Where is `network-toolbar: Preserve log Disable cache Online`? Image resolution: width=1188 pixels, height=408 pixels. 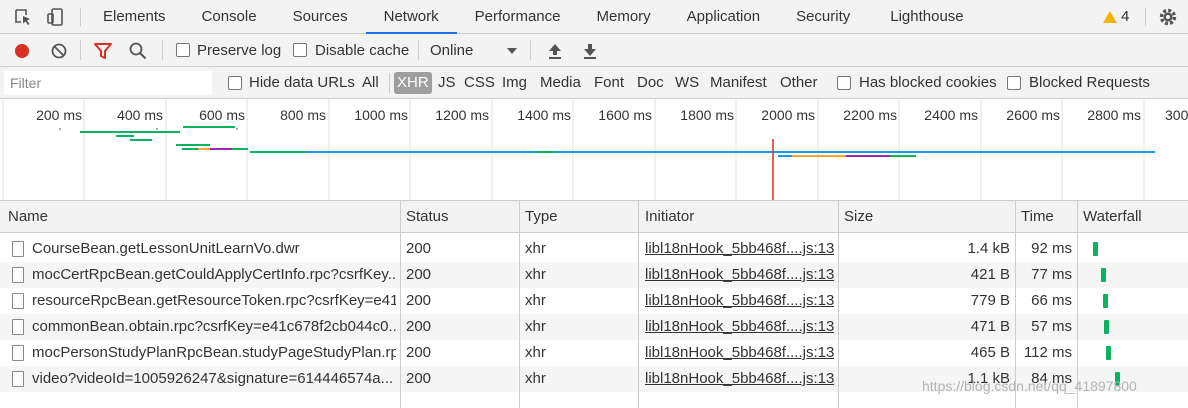
network-toolbar: Preserve log Disable cache Online is located at coordinates (594, 50).